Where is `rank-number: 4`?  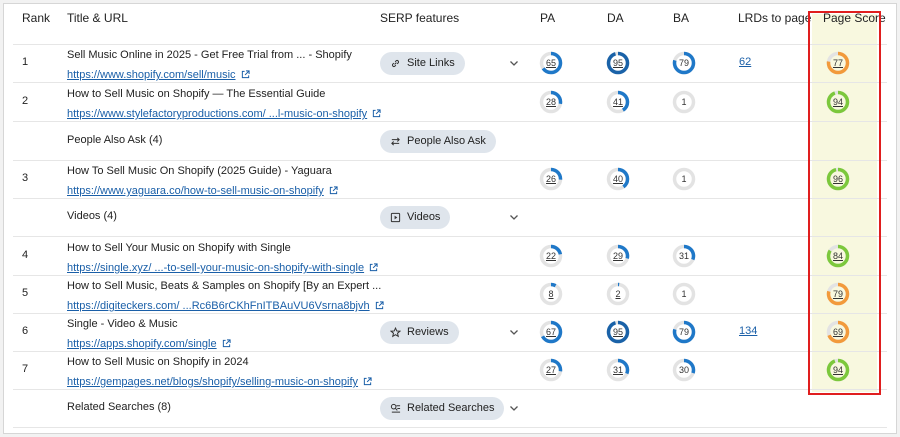
rank-number: 4 is located at coordinates (25, 255).